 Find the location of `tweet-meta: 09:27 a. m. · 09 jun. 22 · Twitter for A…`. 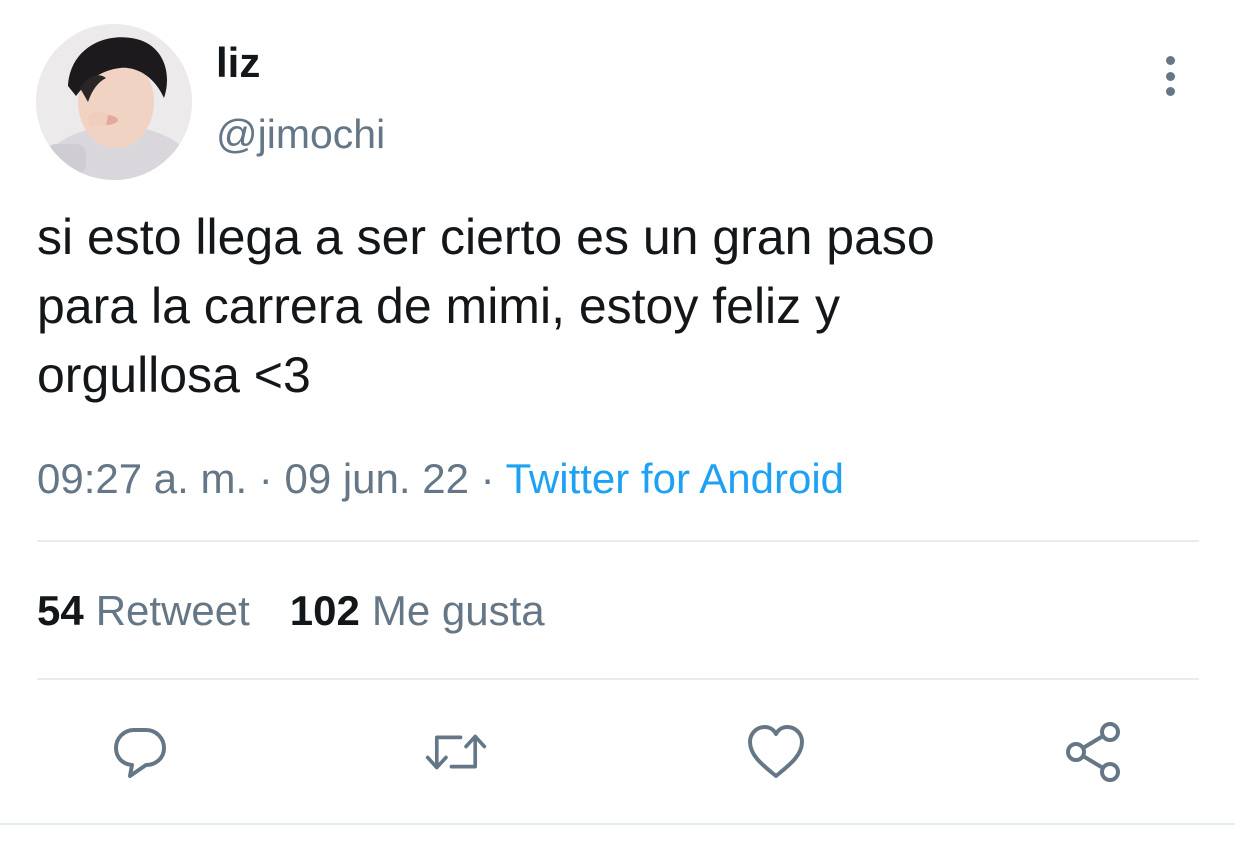

tweet-meta: 09:27 a. m. · 09 jun. 22 · Twitter for A… is located at coordinates (440, 479).